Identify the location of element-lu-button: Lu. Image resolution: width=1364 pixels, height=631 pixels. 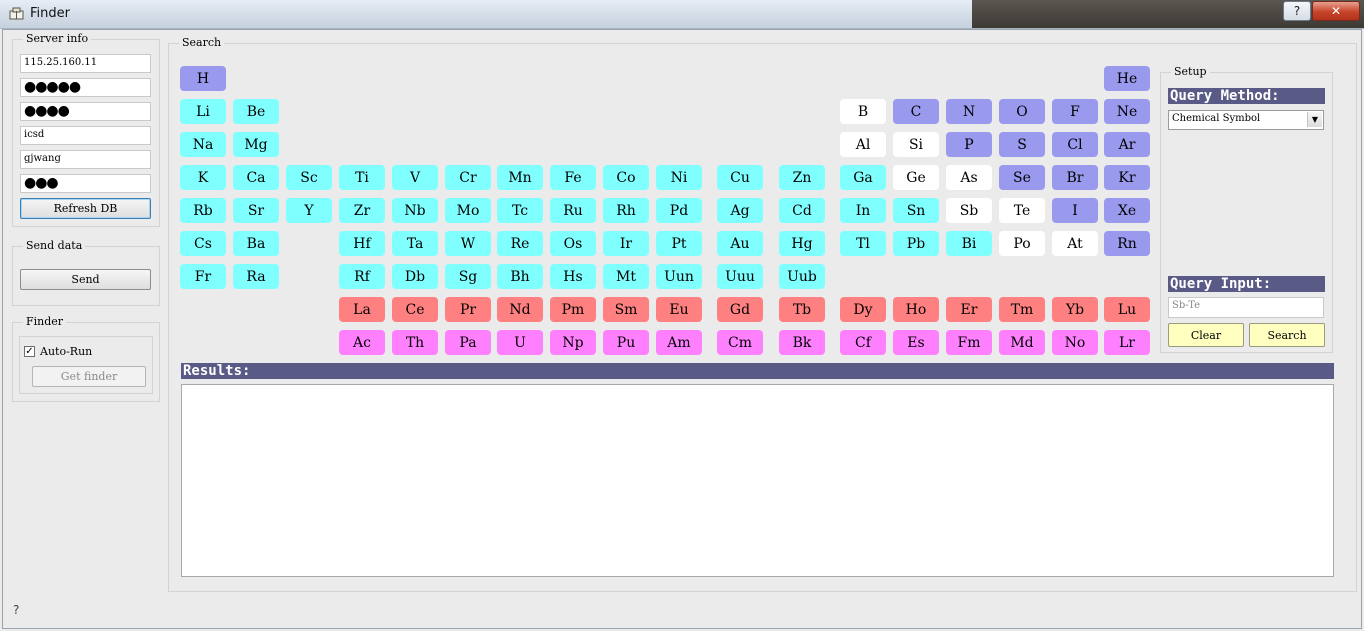
(1127, 309).